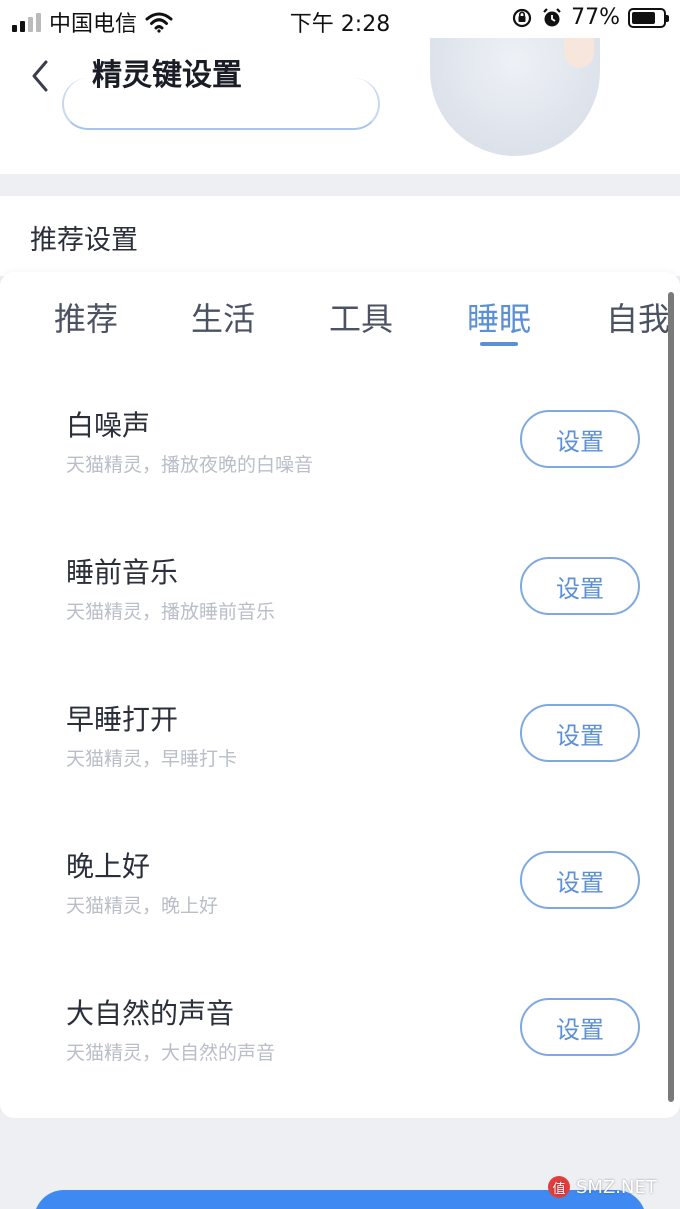 This screenshot has width=680, height=1209. What do you see at coordinates (340, 584) in the screenshot?
I see `list-item: 睡前音乐 天猫精灵，播放睡前音乐 设置` at bounding box center [340, 584].